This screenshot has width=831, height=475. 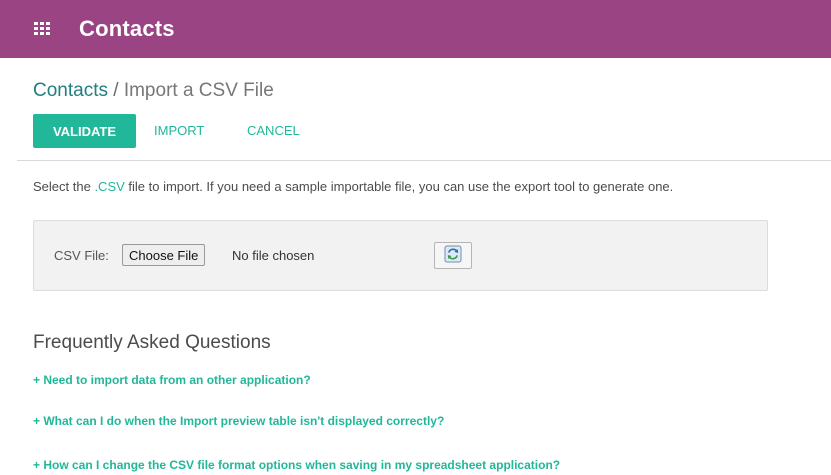 I want to click on breadcrumb: Contacts / Import a CSV File, so click(x=153, y=91).